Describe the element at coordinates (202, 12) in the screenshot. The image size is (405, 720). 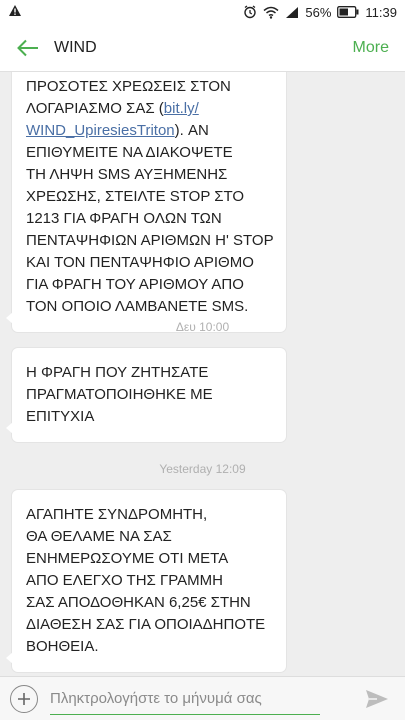
I see `status-bar: 56% 11:39` at that location.